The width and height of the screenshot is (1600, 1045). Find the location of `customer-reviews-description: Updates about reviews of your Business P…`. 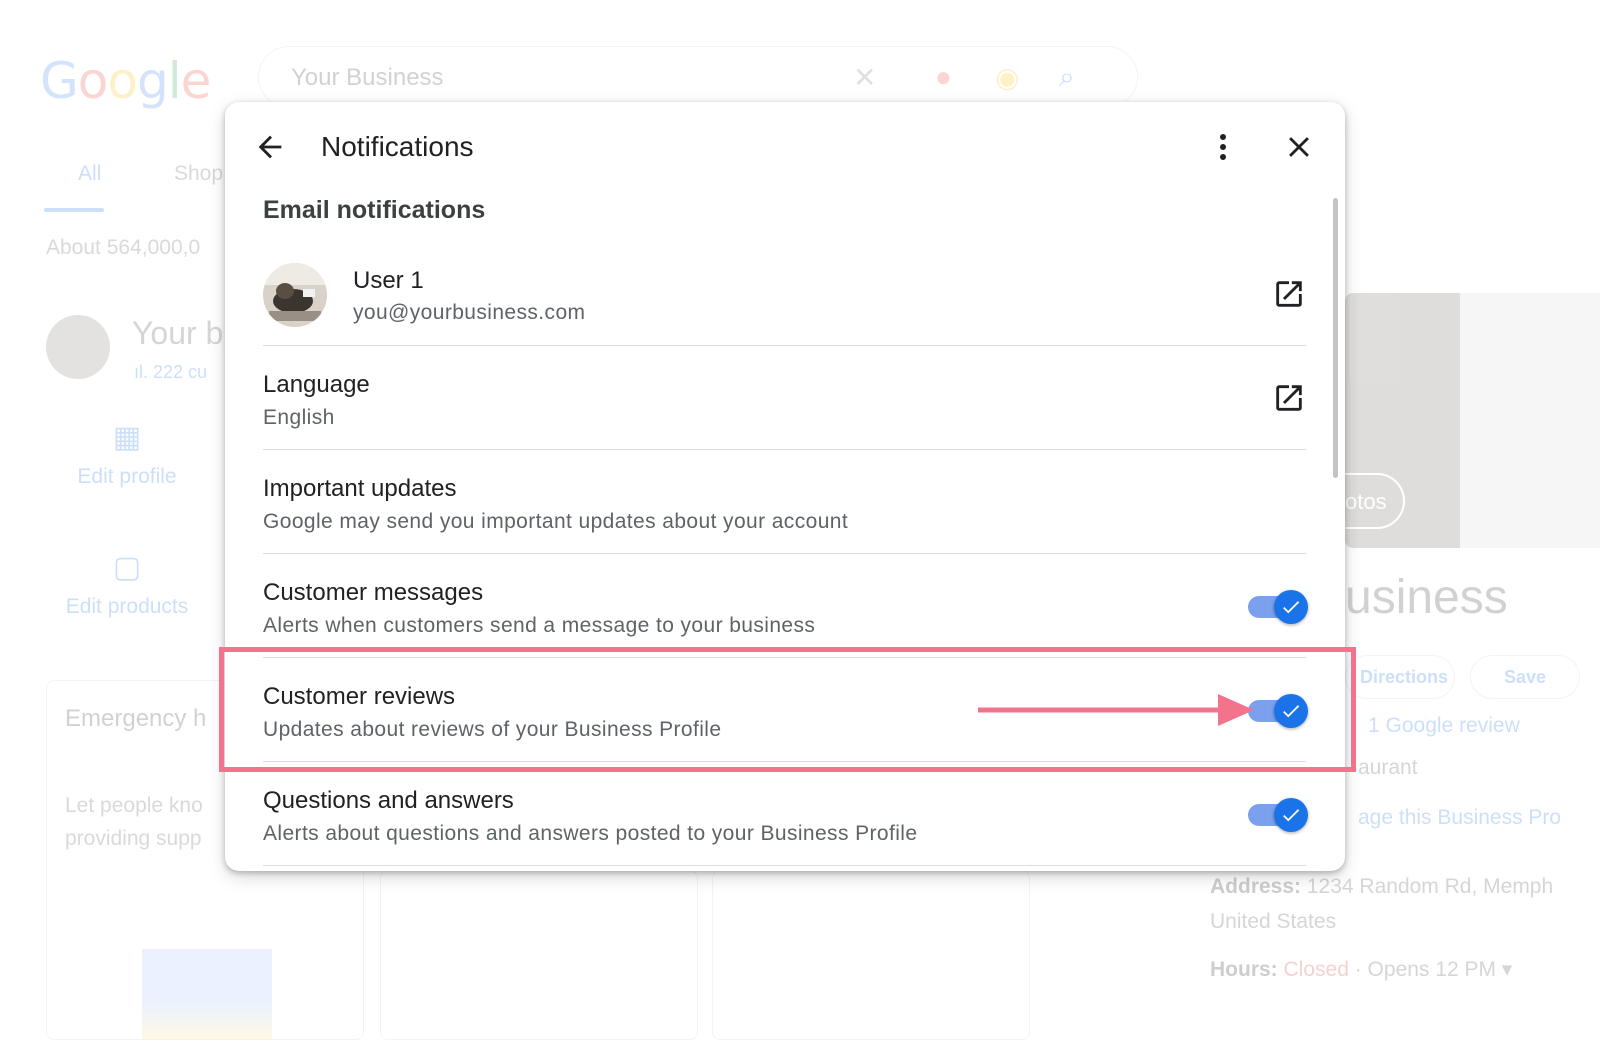

customer-reviews-description: Updates about reviews of your Business P… is located at coordinates (492, 729).